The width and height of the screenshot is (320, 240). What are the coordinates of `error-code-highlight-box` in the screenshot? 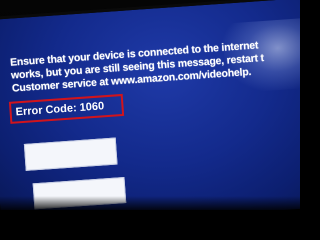 It's located at (66, 108).